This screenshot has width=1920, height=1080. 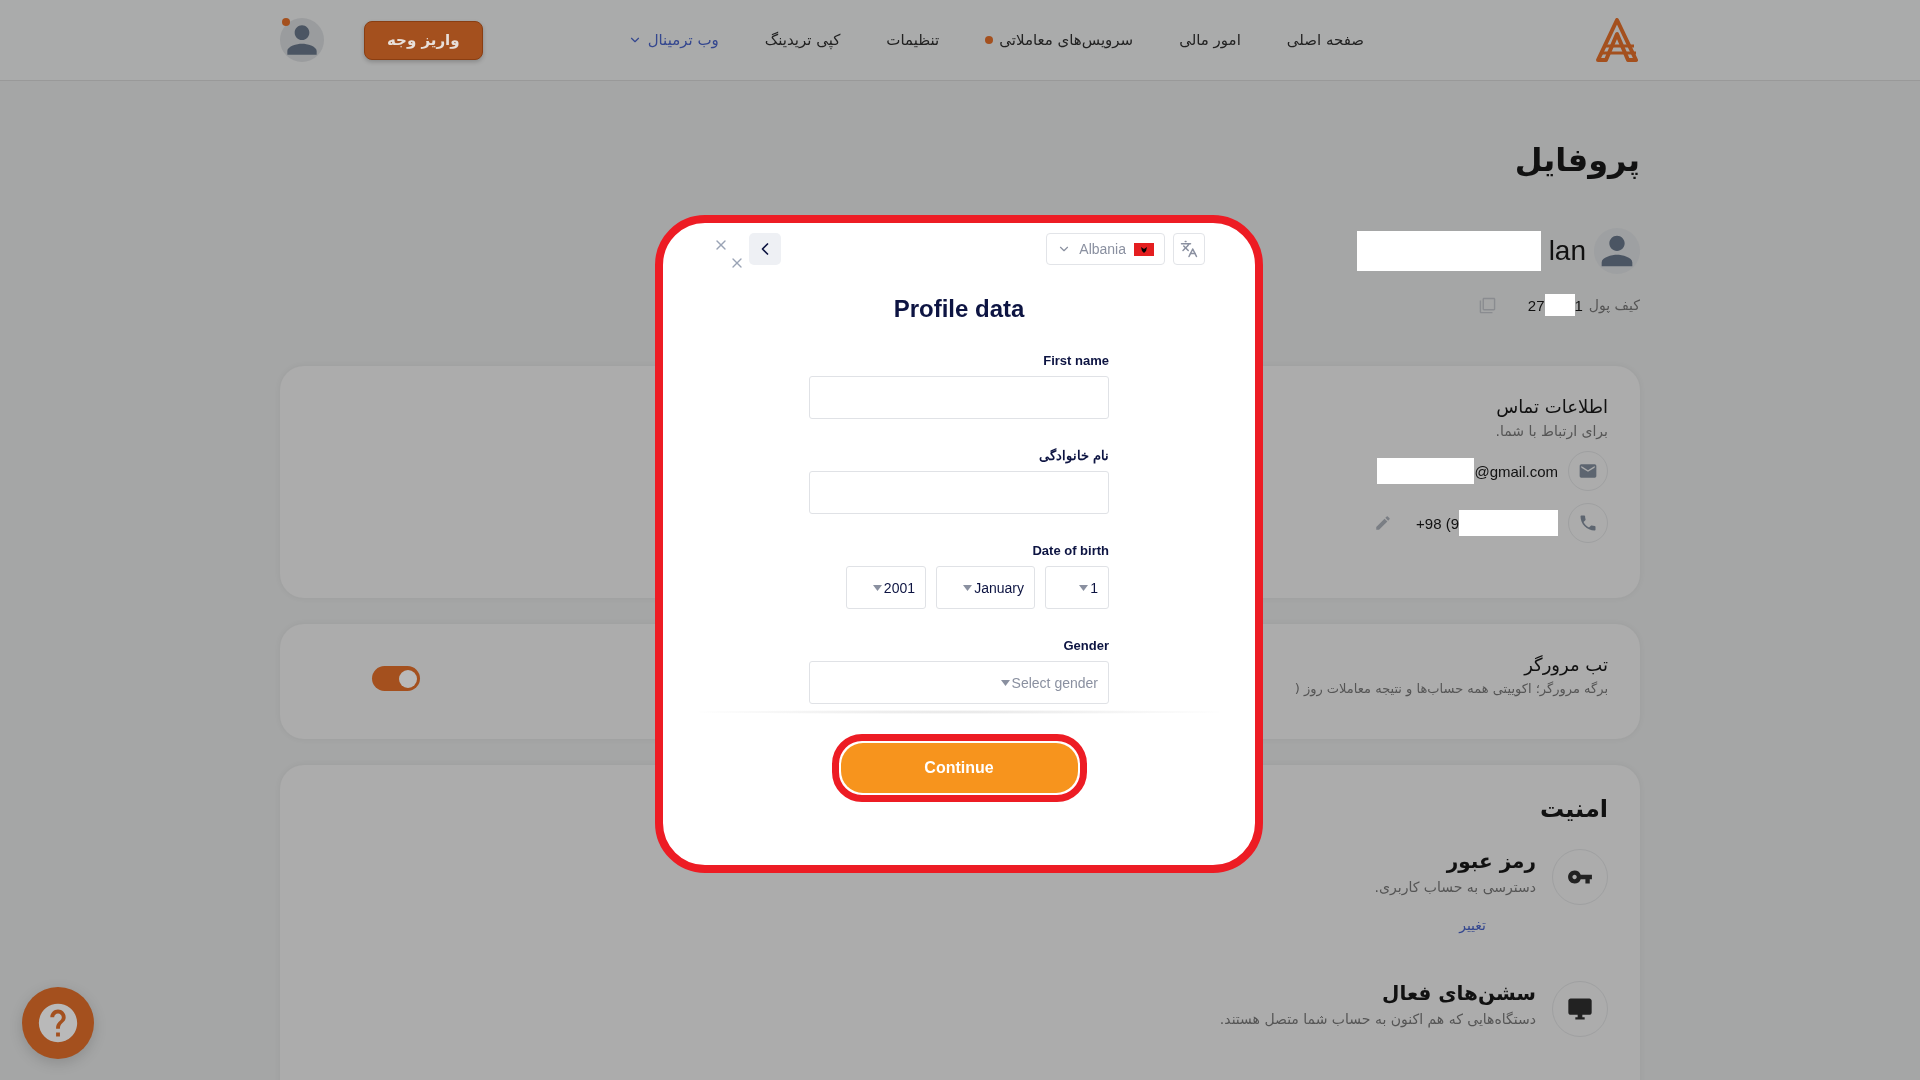 What do you see at coordinates (1490, 861) in the screenshot?
I see `section-title: رمز عبور` at bounding box center [1490, 861].